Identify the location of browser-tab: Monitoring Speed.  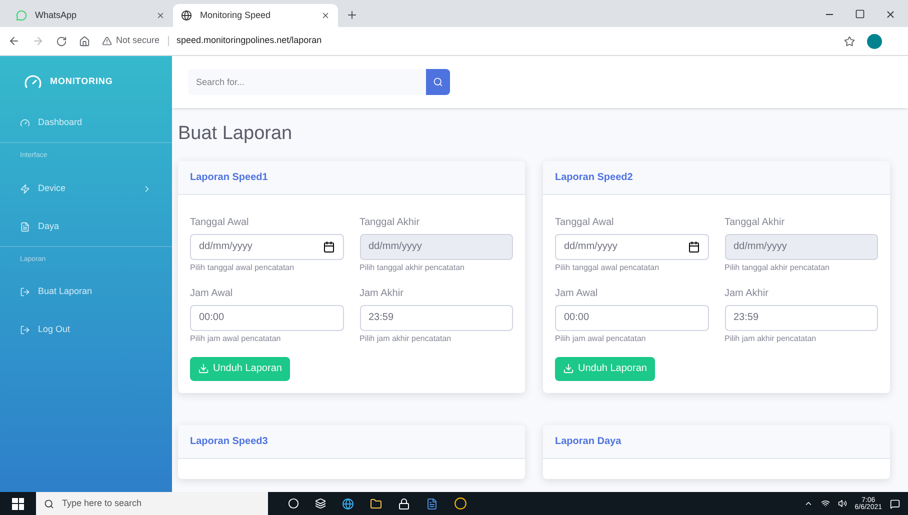
(255, 15).